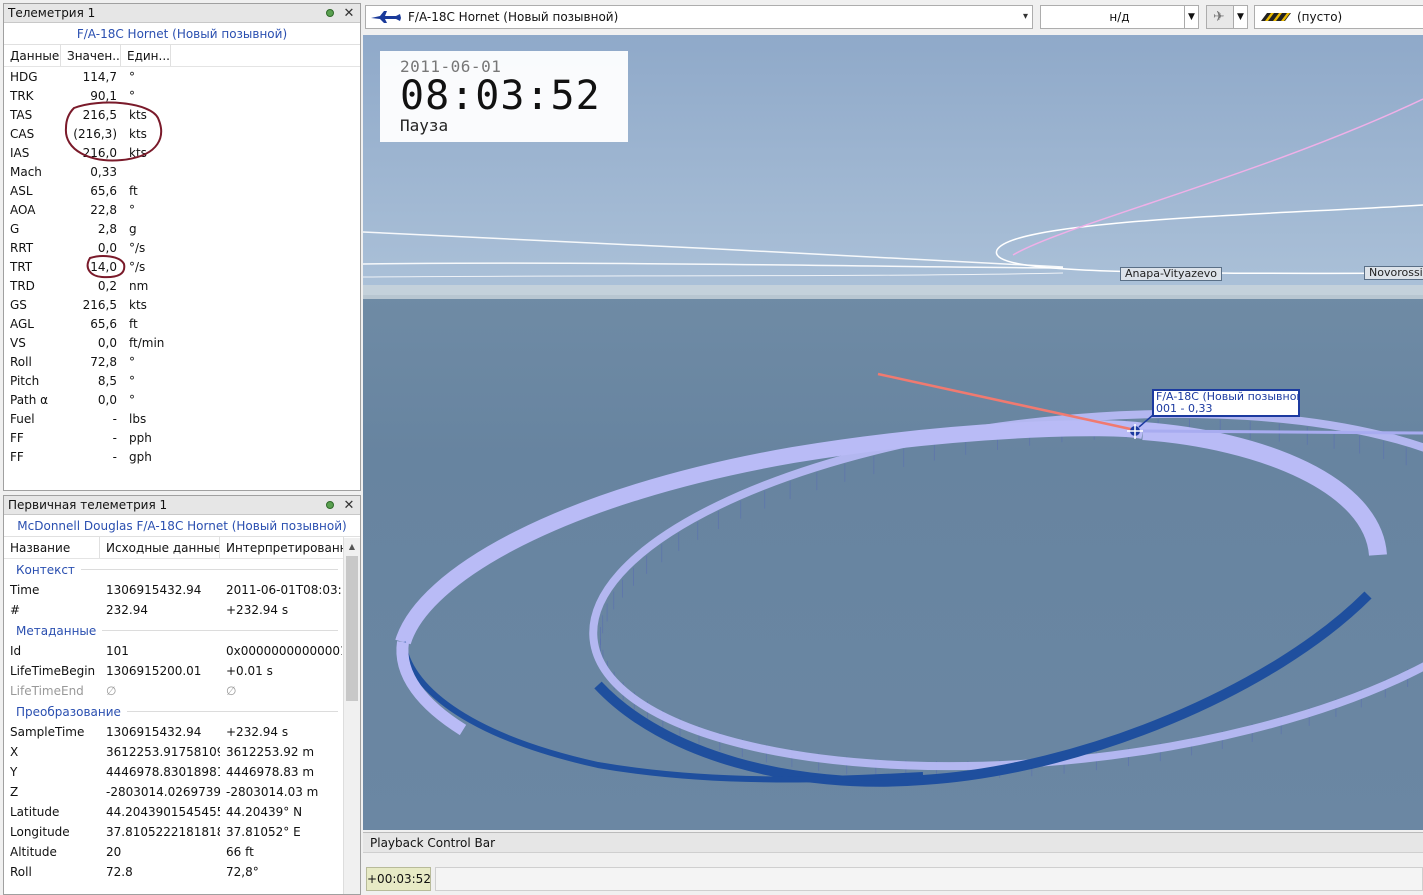 This screenshot has height=895, width=1423. I want to click on empty-select-value: (пусто), so click(1320, 17).